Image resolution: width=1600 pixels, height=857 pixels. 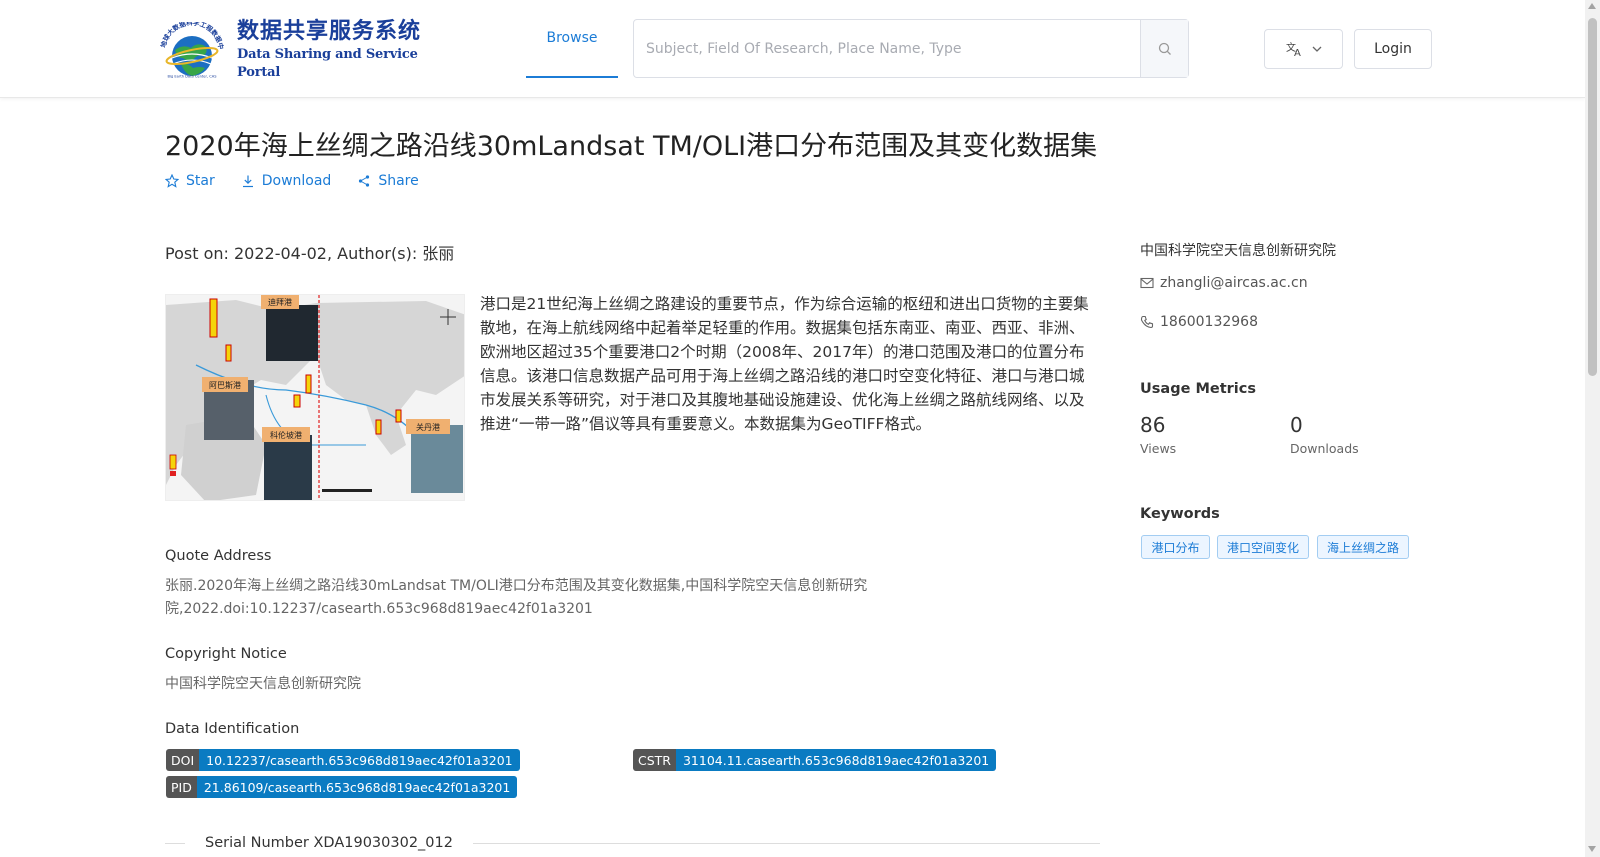 What do you see at coordinates (226, 654) in the screenshot?
I see `copyright-title: Copyright Notice` at bounding box center [226, 654].